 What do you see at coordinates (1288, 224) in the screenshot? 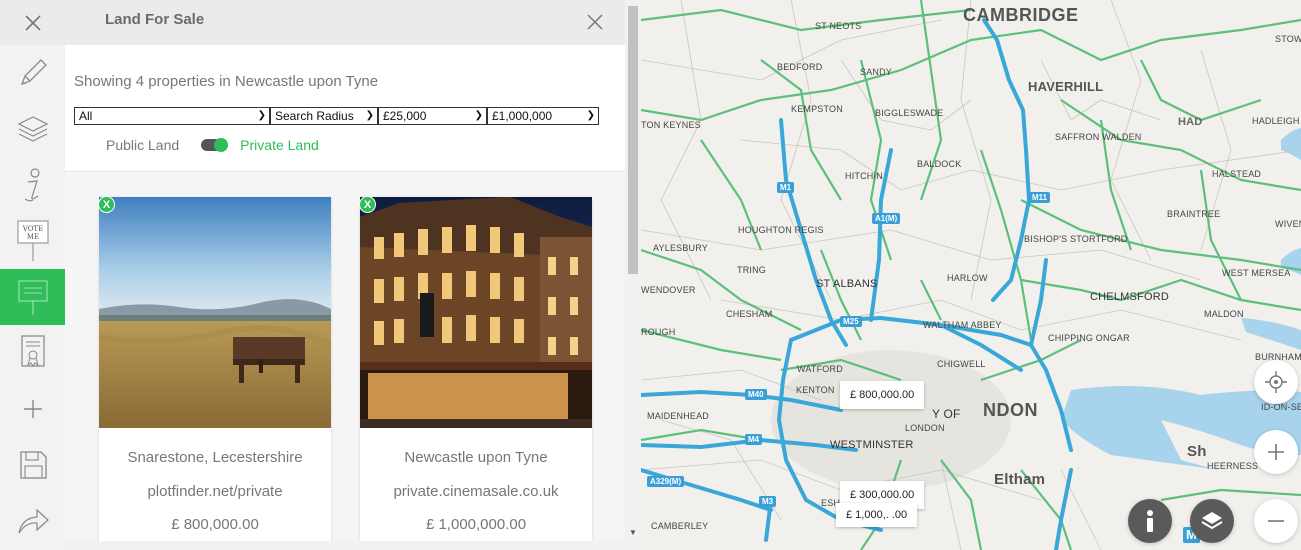
I see `place-label: WIVEN` at bounding box center [1288, 224].